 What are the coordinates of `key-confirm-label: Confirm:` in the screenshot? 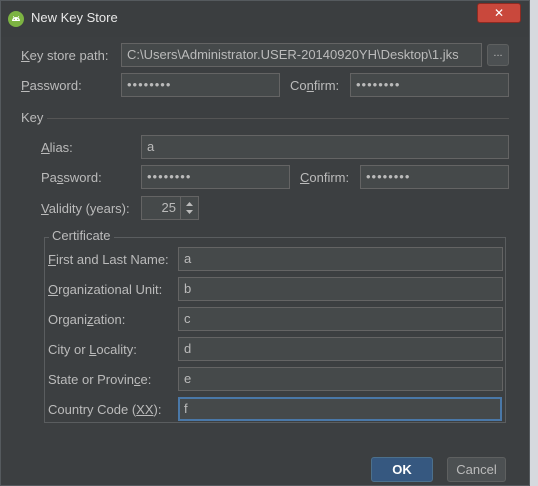 It's located at (325, 177).